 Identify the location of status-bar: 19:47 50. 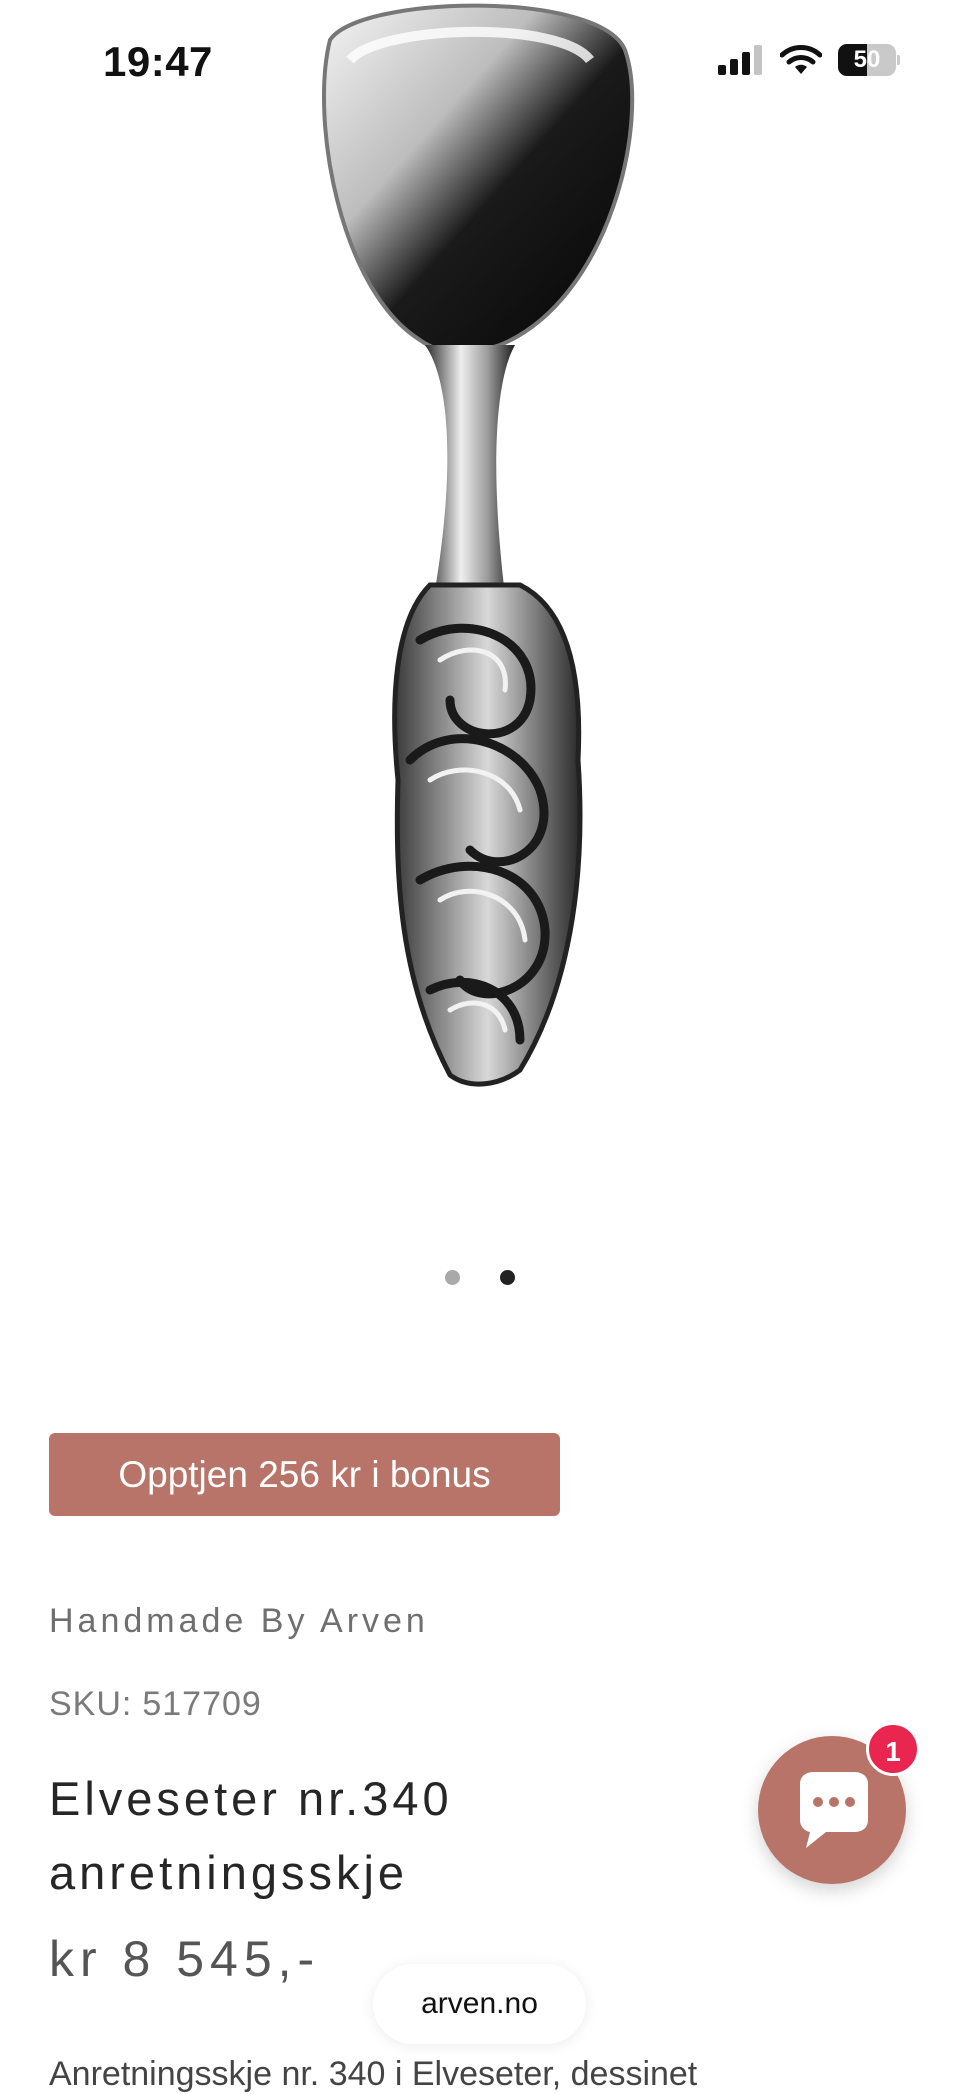
(480, 65).